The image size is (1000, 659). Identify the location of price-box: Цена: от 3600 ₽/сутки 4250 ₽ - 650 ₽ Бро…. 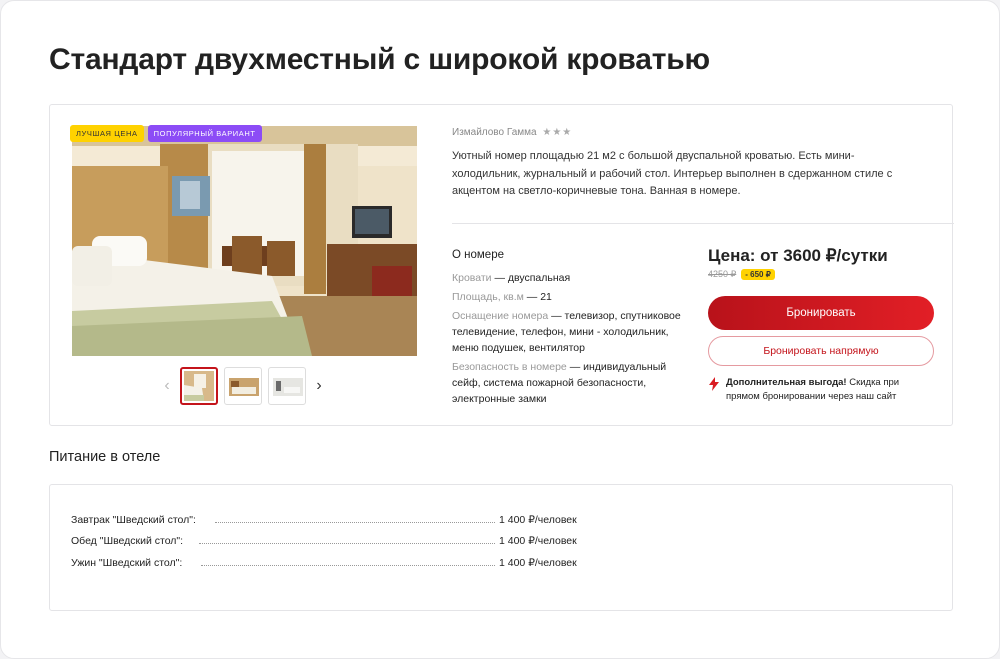
(821, 324).